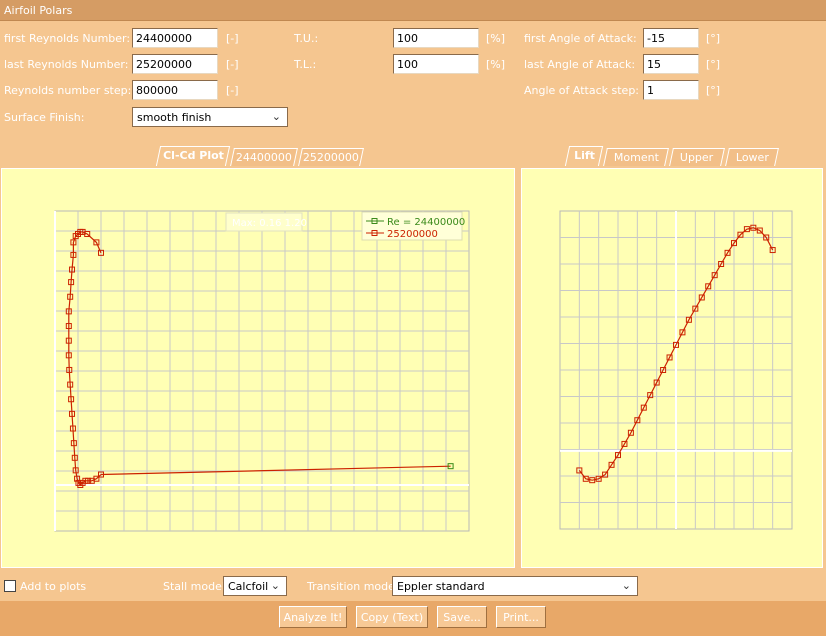 This screenshot has width=826, height=636. What do you see at coordinates (10, 586) in the screenshot?
I see `add-to-plots-checkbox` at bounding box center [10, 586].